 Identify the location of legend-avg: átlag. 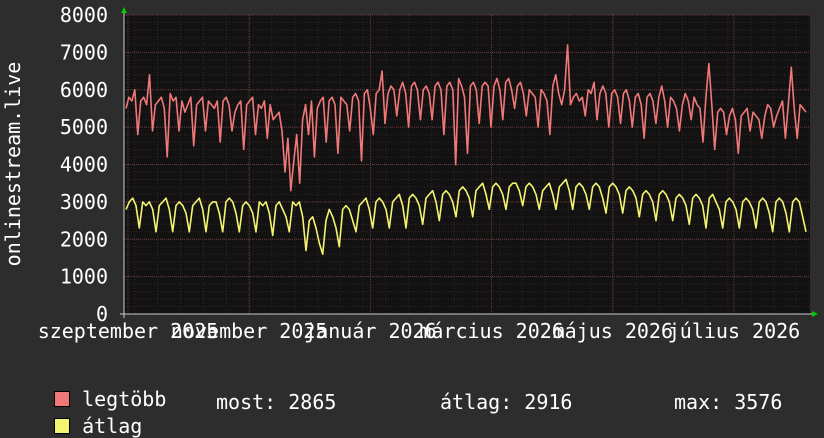
(86, 414).